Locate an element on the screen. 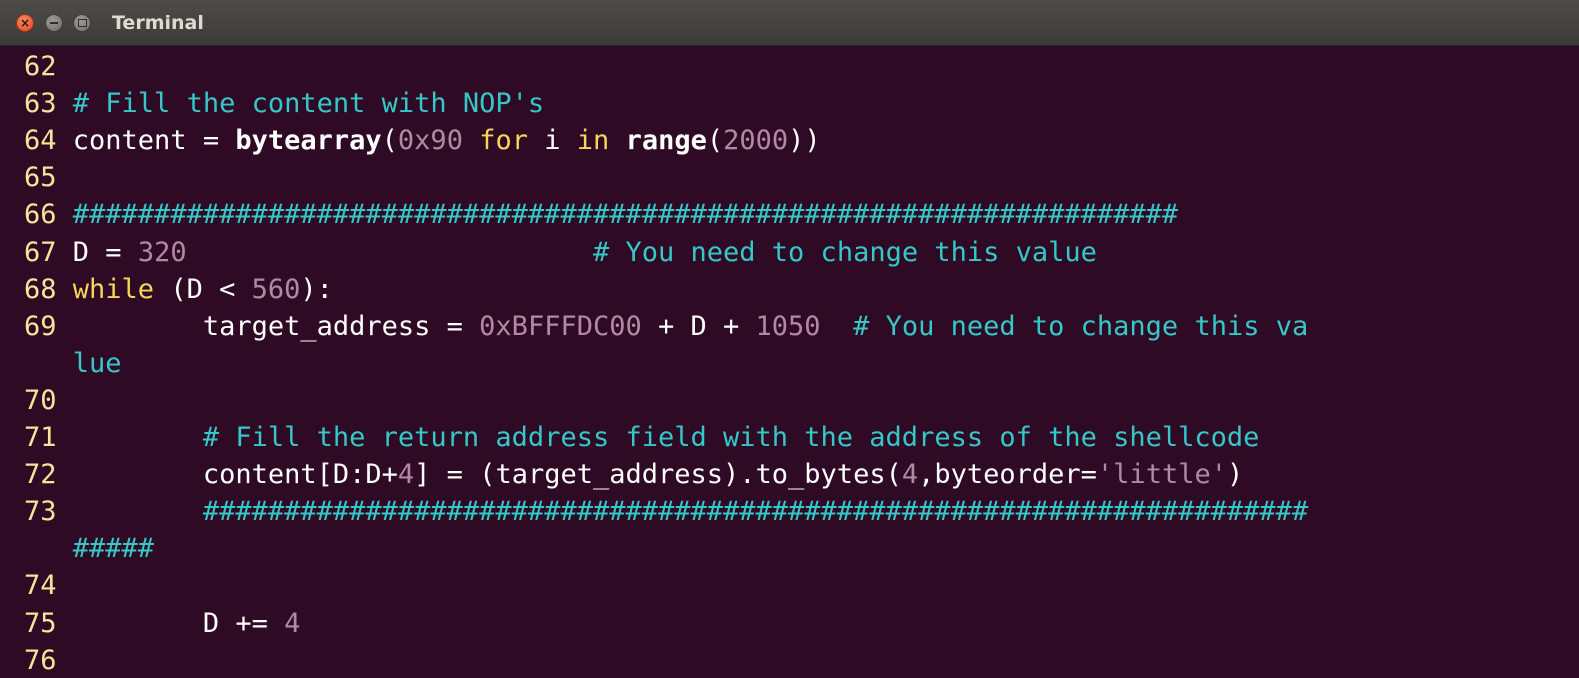  close-icon: × is located at coordinates (25, 23).